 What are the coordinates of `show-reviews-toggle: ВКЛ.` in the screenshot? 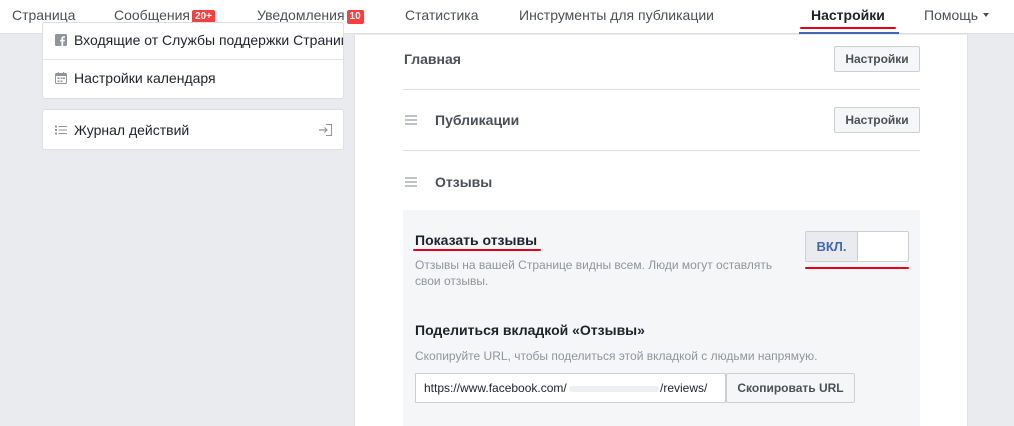 It's located at (857, 246).